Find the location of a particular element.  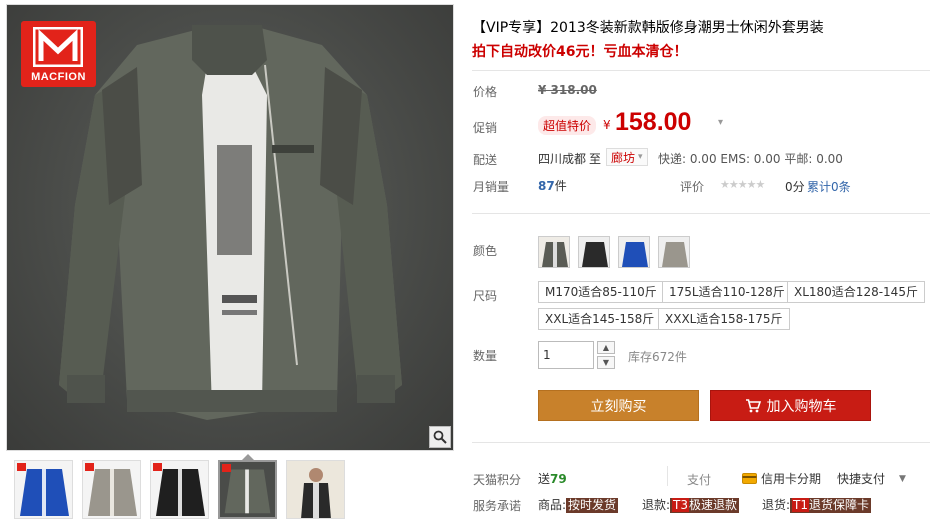

quick-pay-label: 快捷支付 is located at coordinates (861, 479).